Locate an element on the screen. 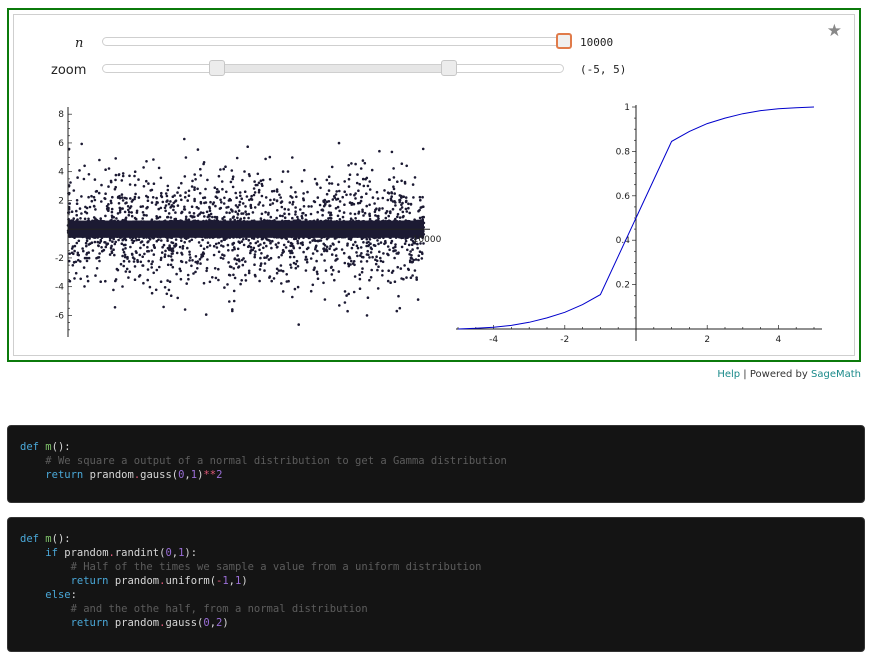  n-slider-handle is located at coordinates (564, 41).